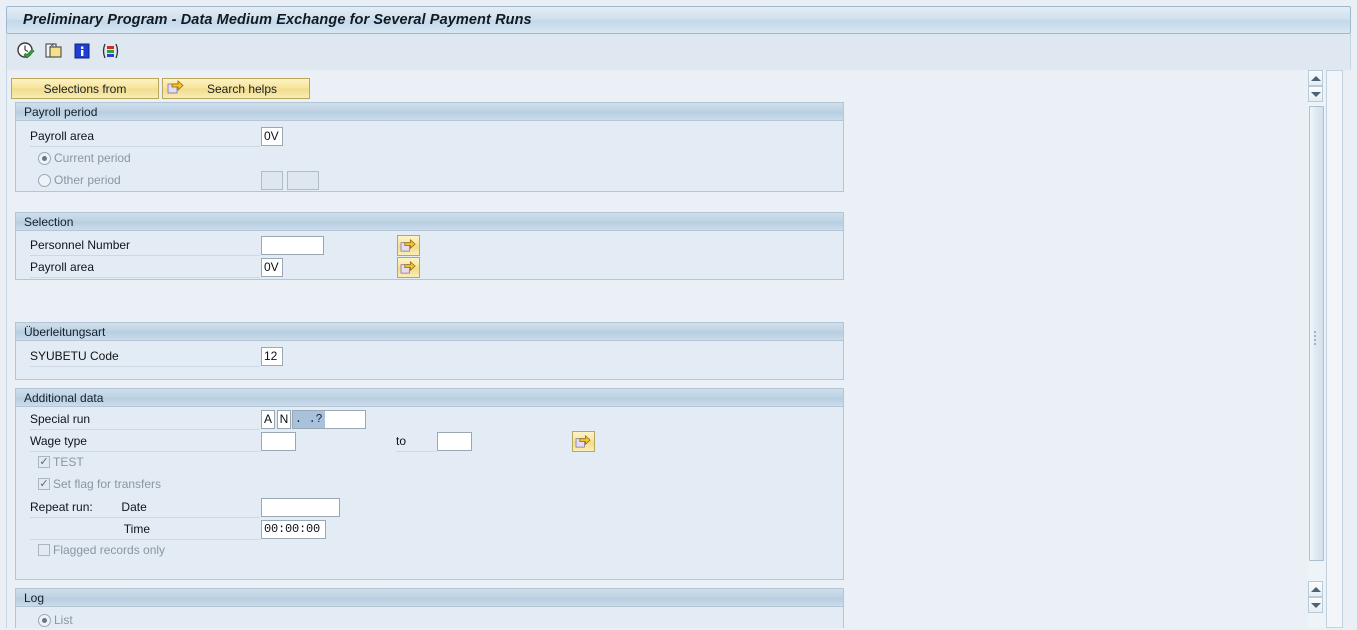 The width and height of the screenshot is (1357, 630). Describe the element at coordinates (87, 180) in the screenshot. I see `radio-other-period-label: Other period` at that location.